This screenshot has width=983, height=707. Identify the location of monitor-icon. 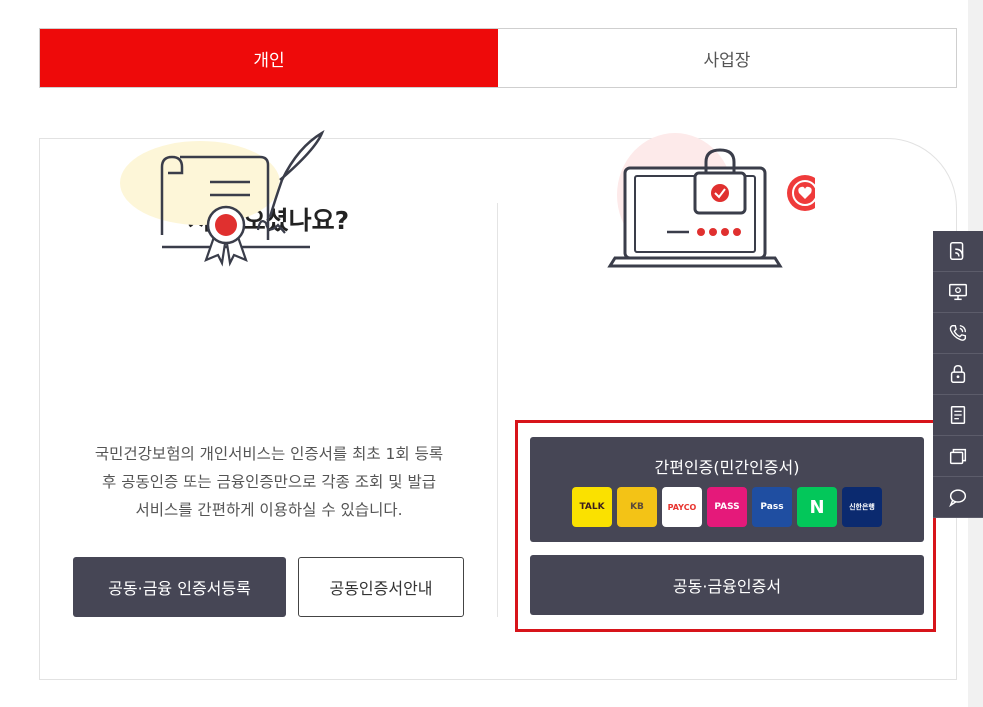
(958, 292).